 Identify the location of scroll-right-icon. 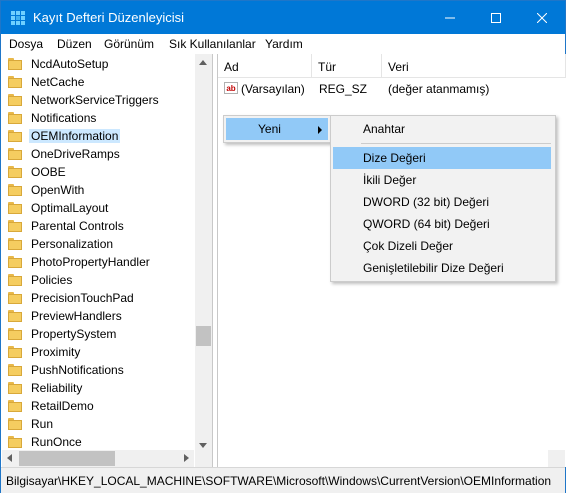
(186, 458).